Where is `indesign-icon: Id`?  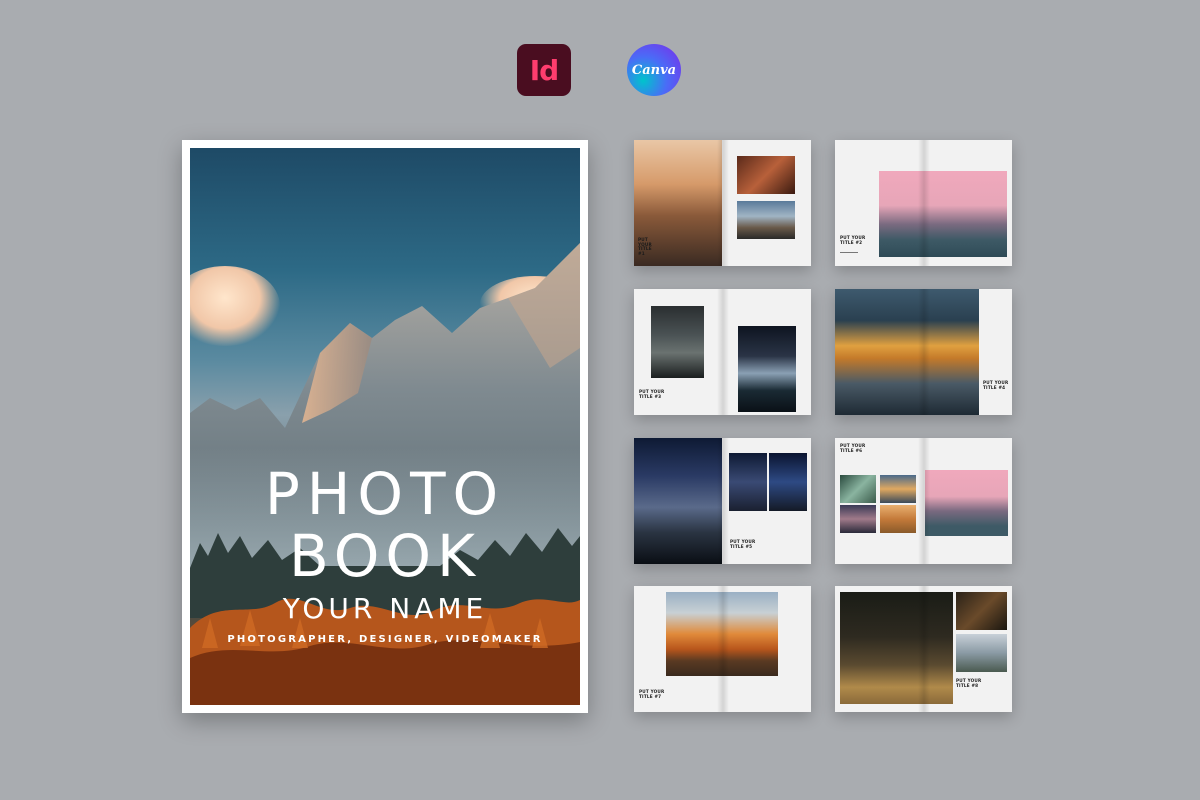
indesign-icon: Id is located at coordinates (544, 70).